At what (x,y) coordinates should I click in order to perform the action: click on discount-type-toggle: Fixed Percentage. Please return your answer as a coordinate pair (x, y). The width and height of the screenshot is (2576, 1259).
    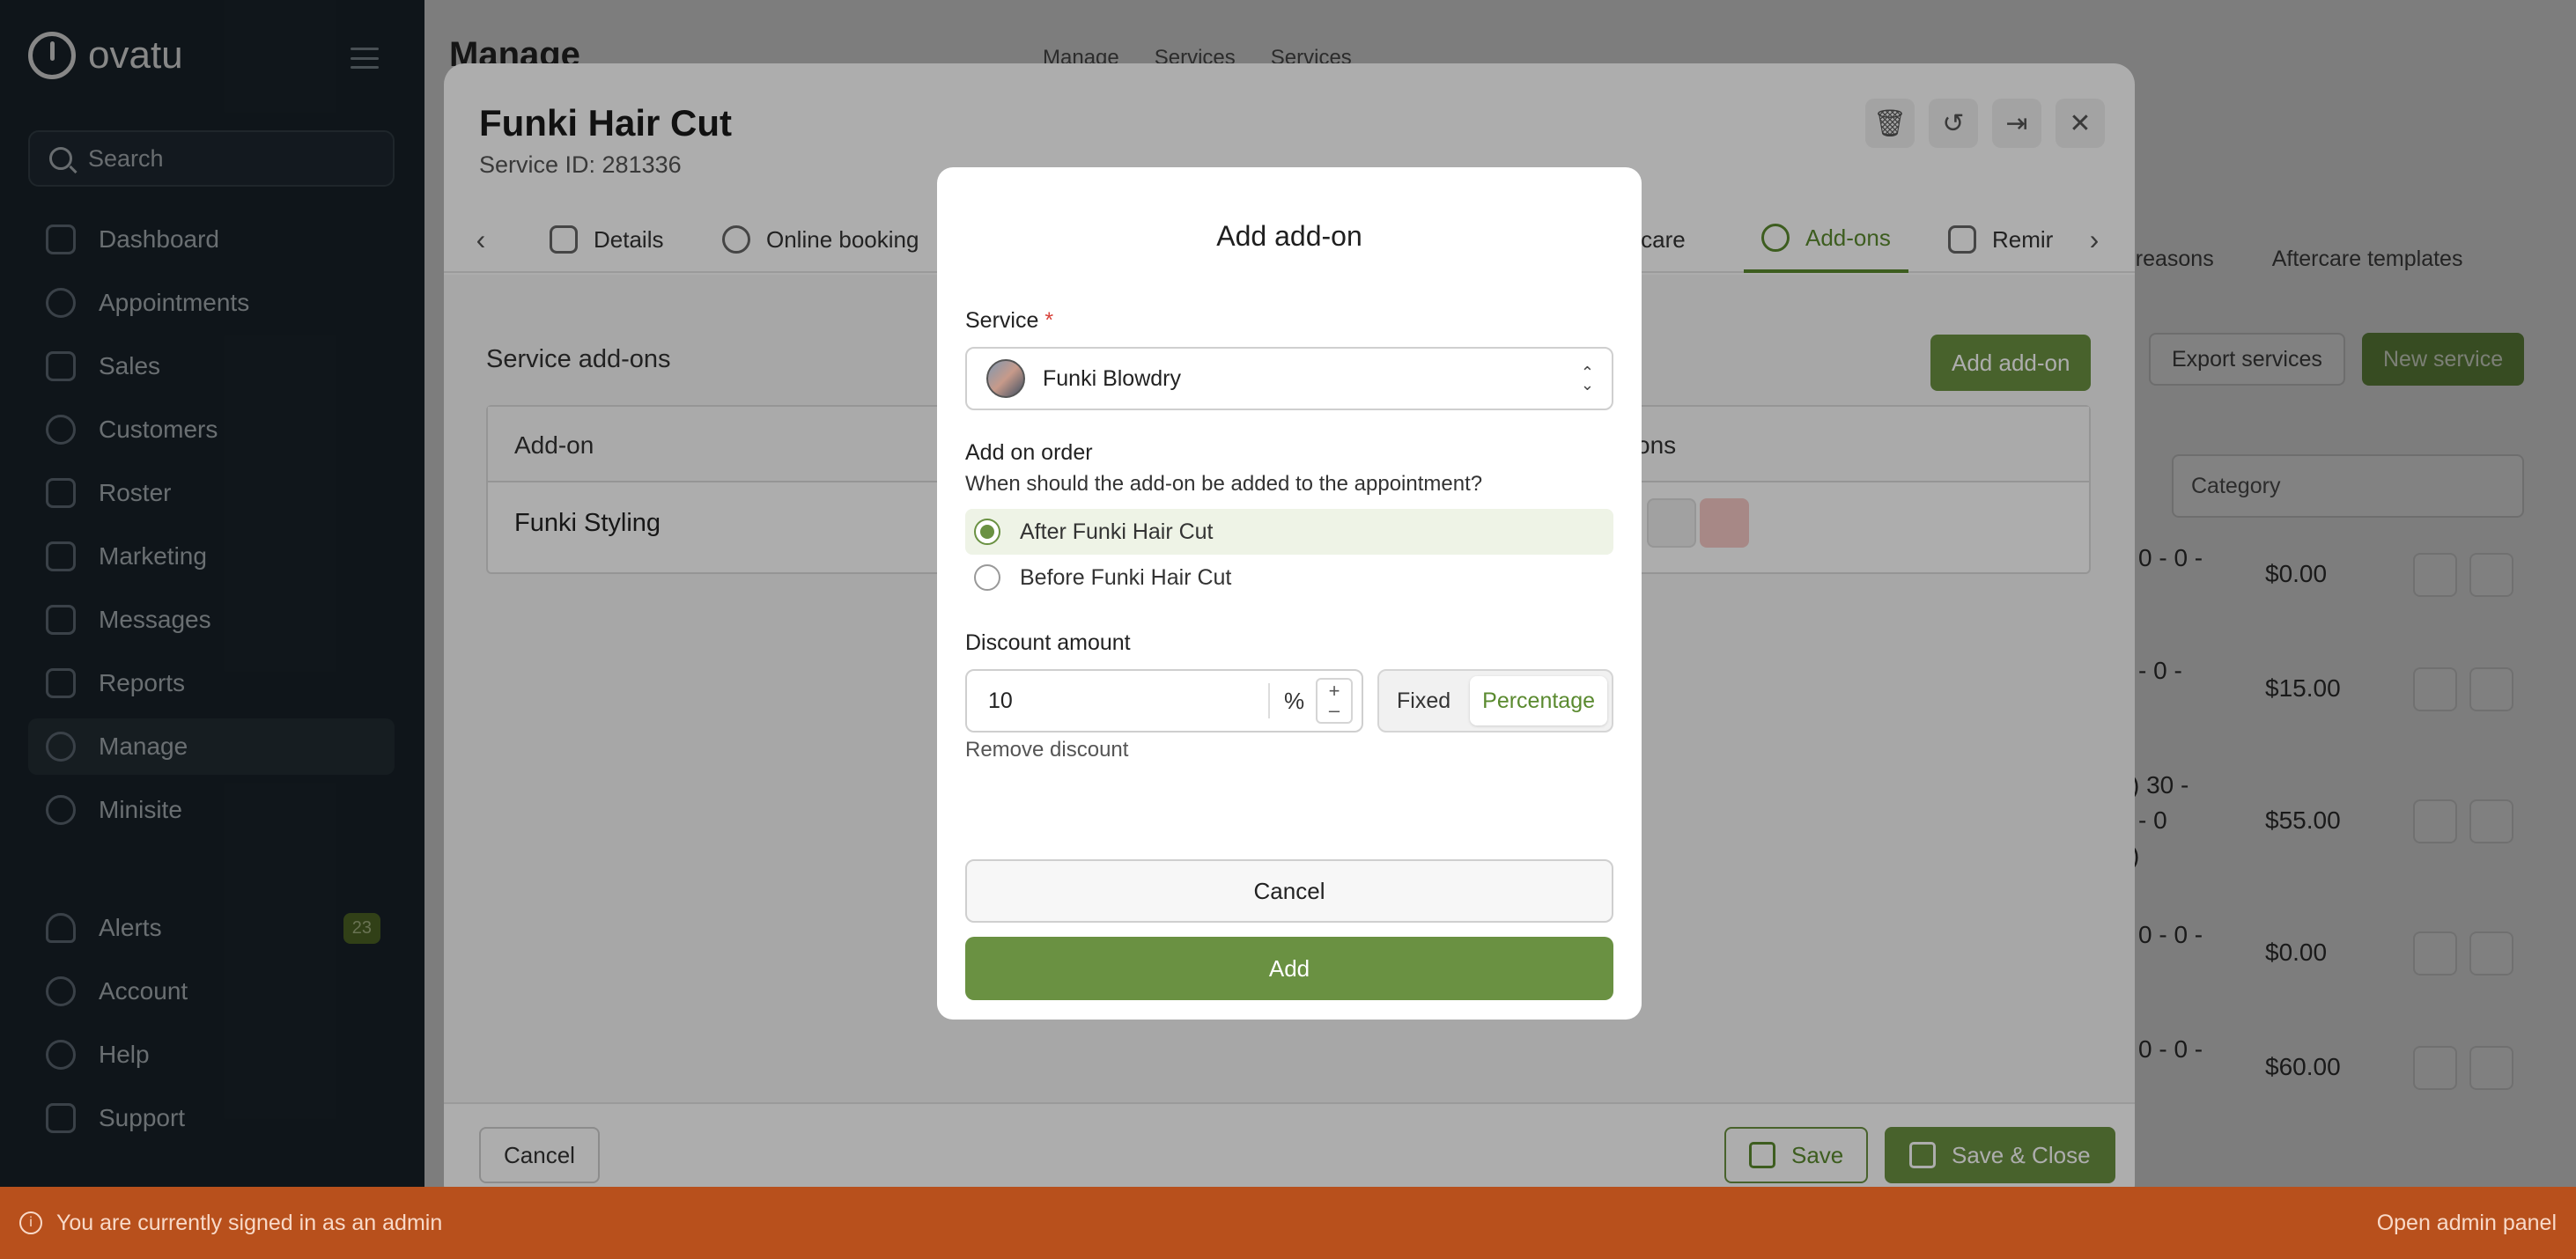
    Looking at the image, I should click on (1495, 701).